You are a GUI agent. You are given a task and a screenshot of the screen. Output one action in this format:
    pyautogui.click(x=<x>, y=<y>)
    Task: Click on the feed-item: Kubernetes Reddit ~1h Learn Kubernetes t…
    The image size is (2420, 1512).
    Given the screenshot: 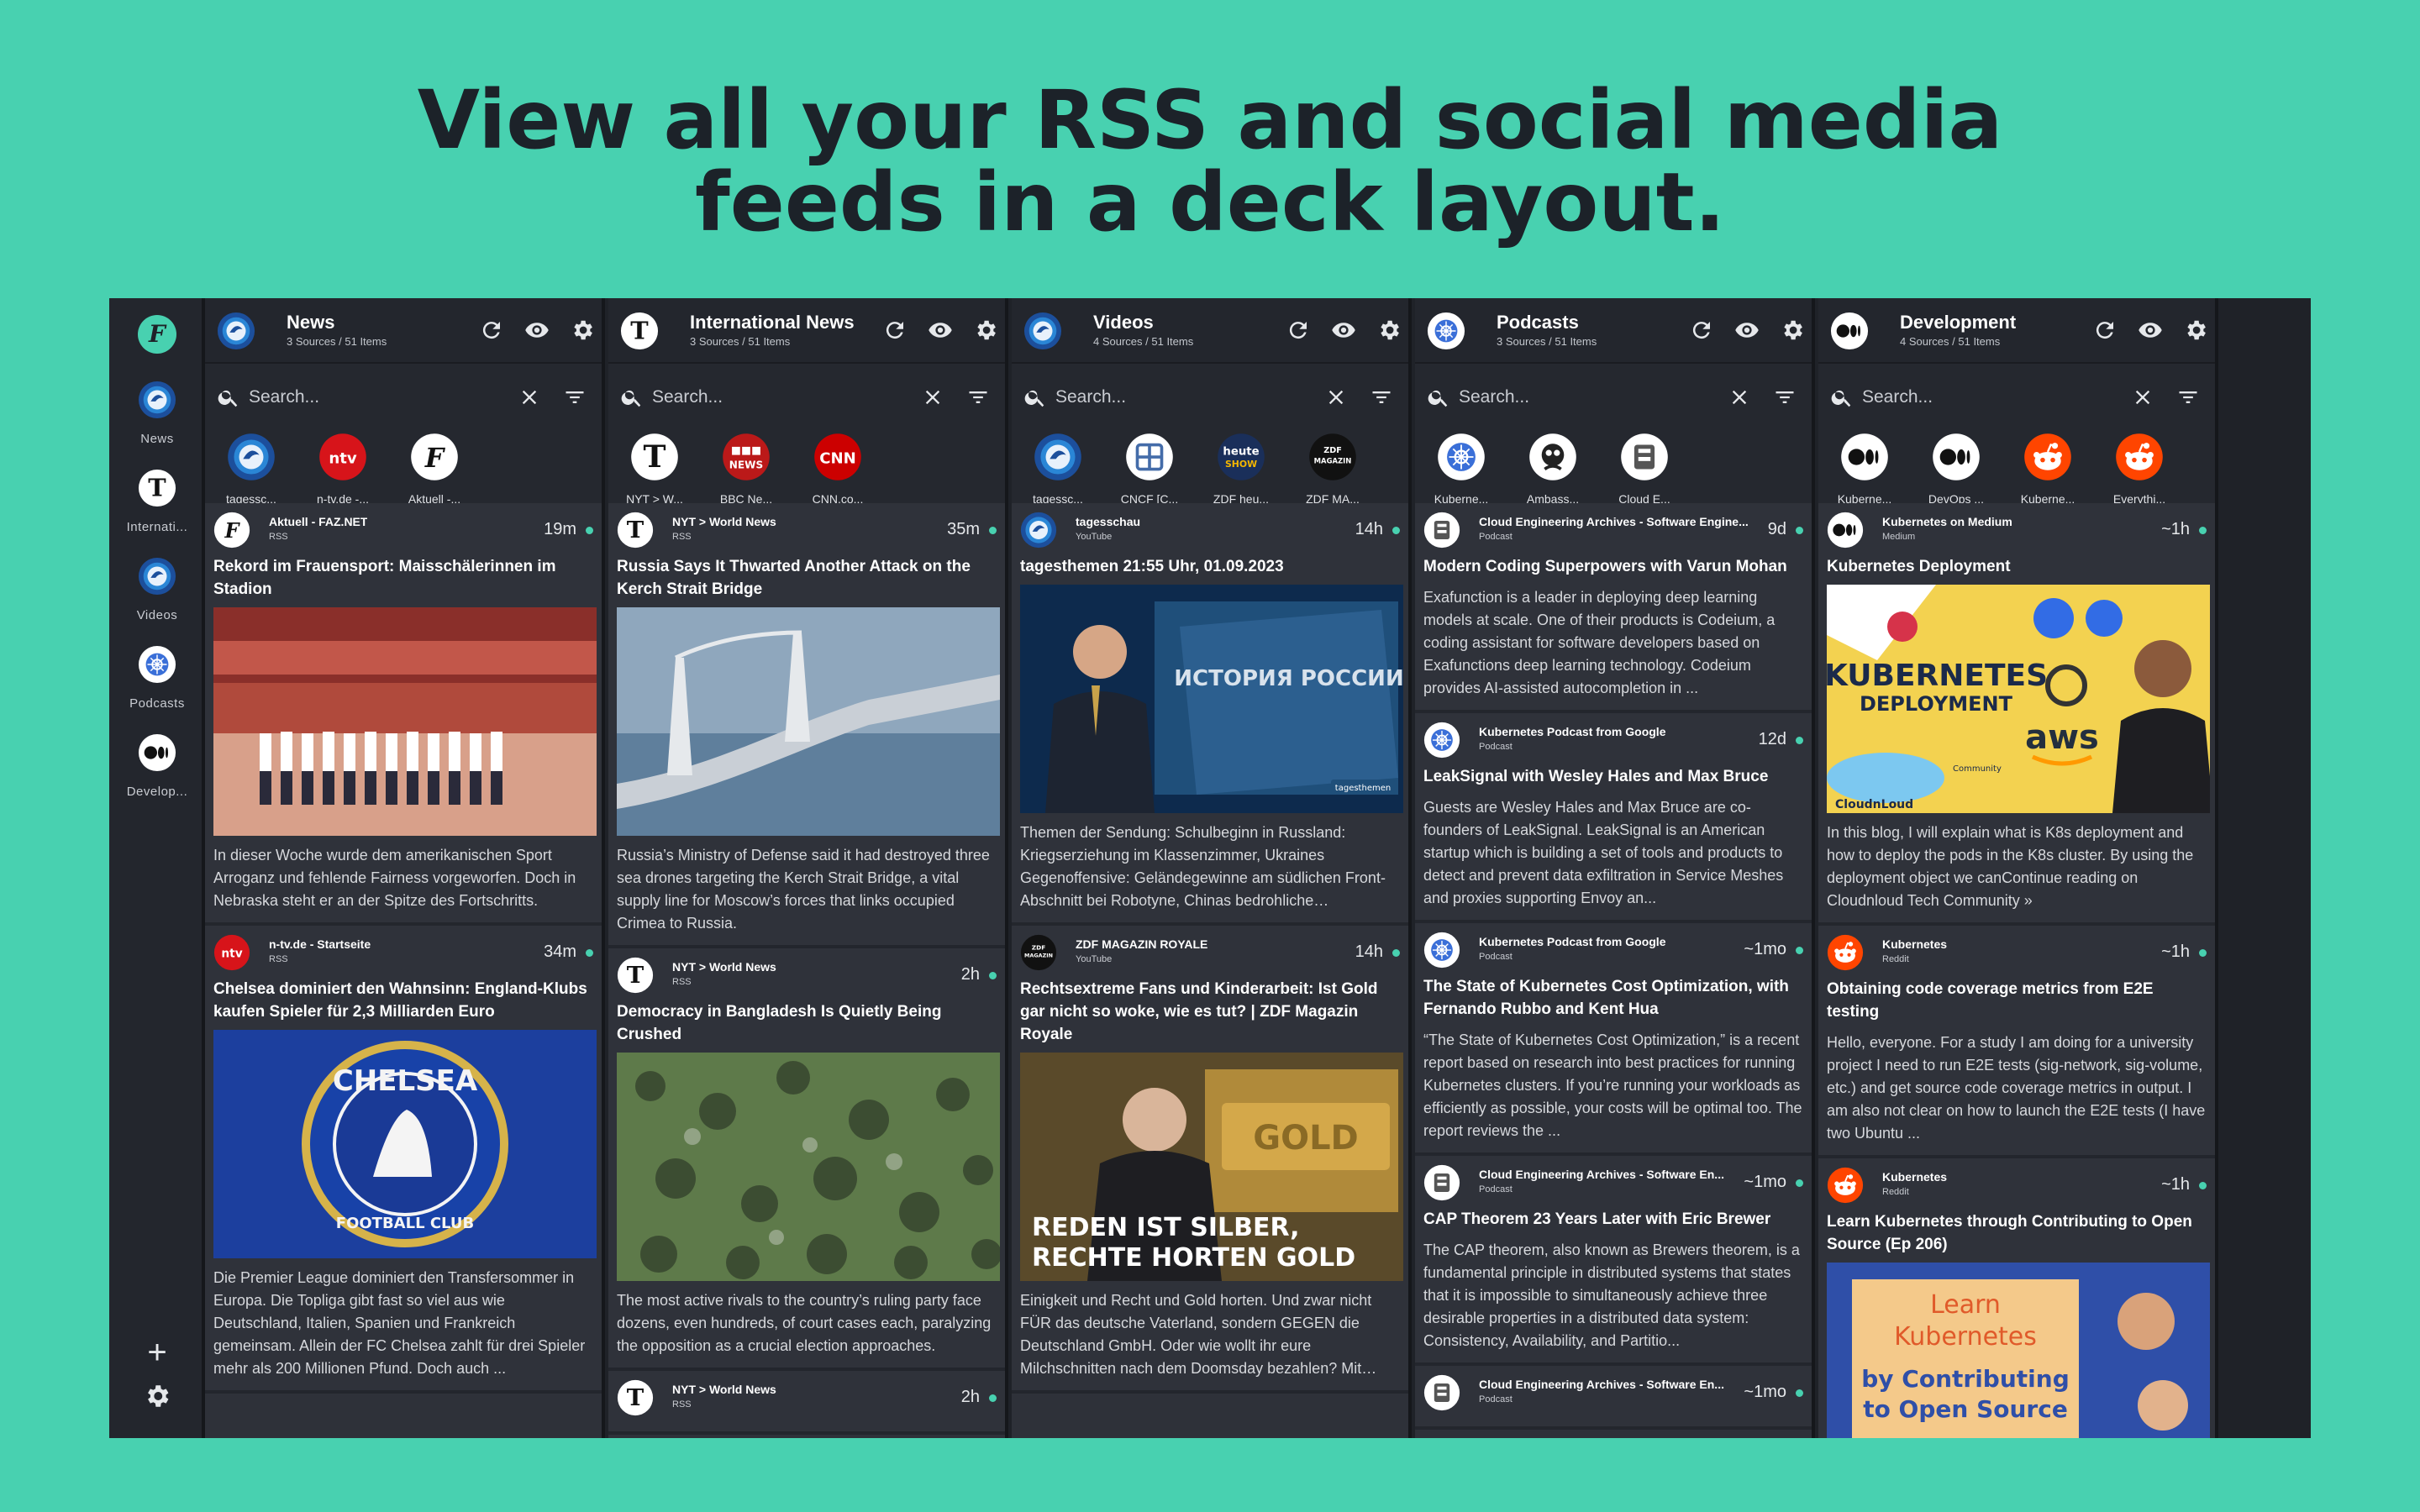 What is the action you would take?
    pyautogui.click(x=2016, y=1298)
    